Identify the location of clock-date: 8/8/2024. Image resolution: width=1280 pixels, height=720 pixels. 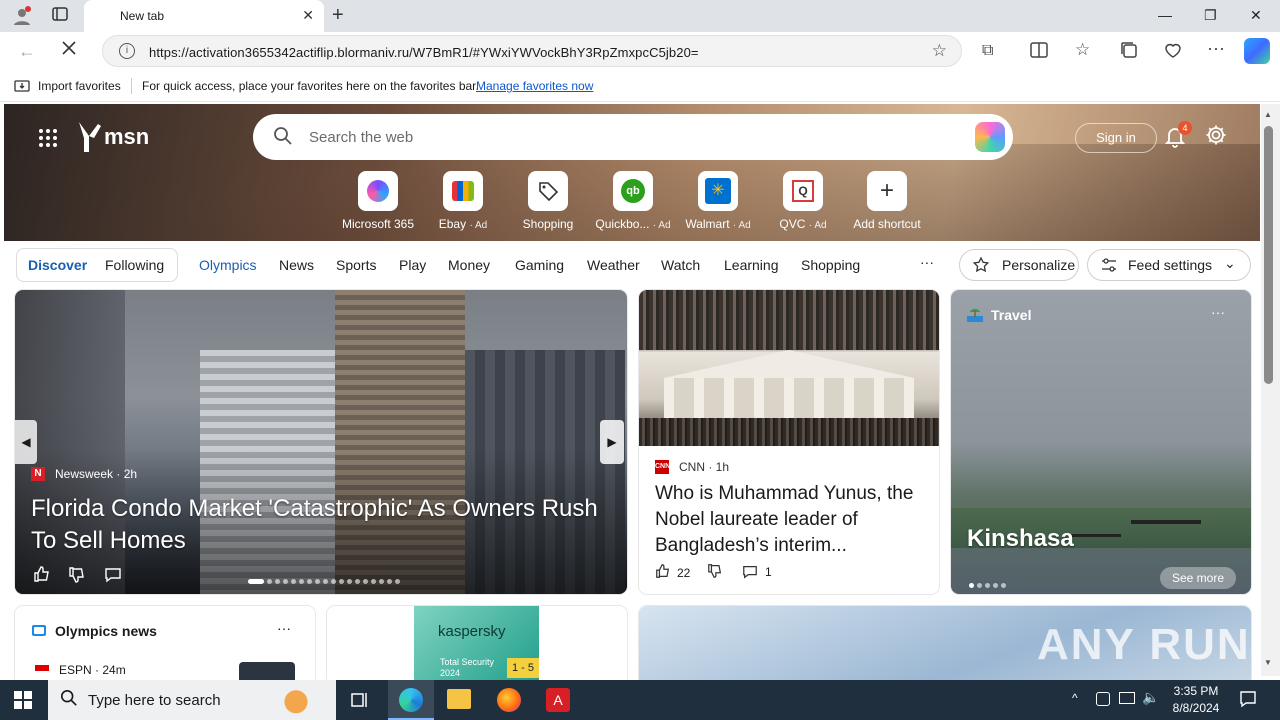
(1196, 708).